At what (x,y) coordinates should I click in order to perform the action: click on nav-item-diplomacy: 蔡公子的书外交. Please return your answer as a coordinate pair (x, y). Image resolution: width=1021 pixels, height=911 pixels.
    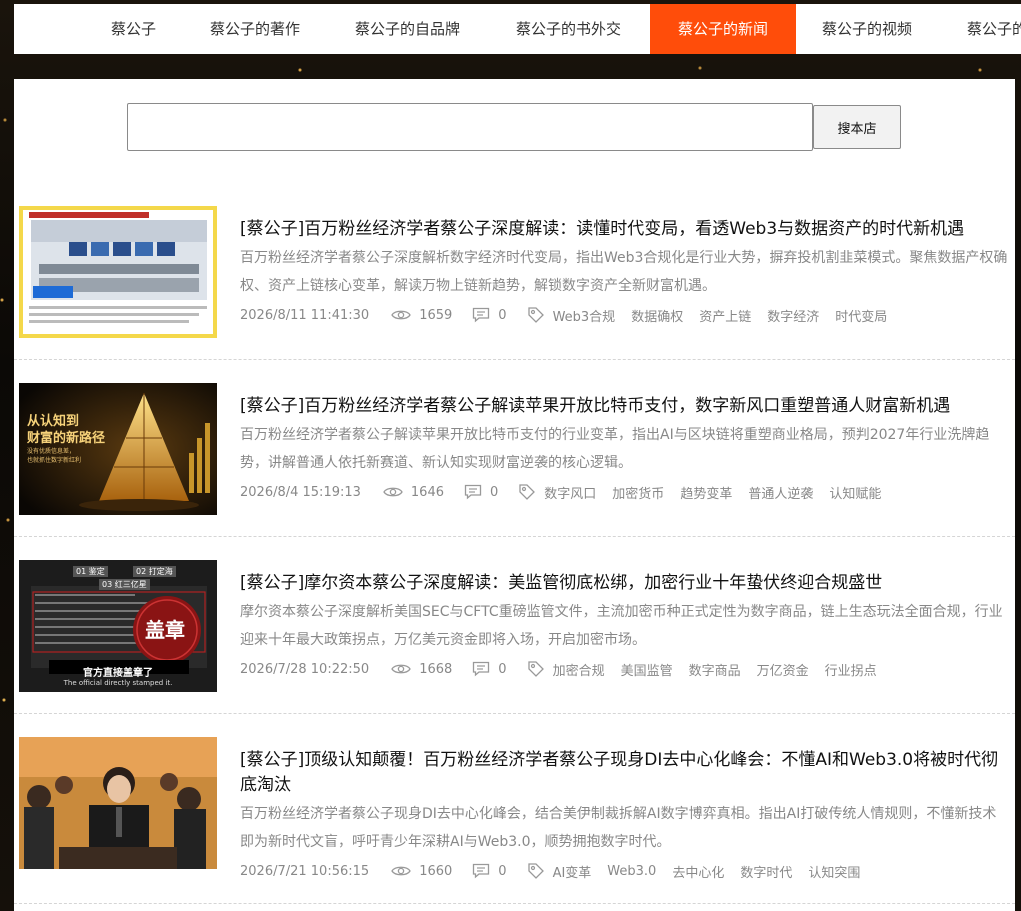
    Looking at the image, I should click on (568, 29).